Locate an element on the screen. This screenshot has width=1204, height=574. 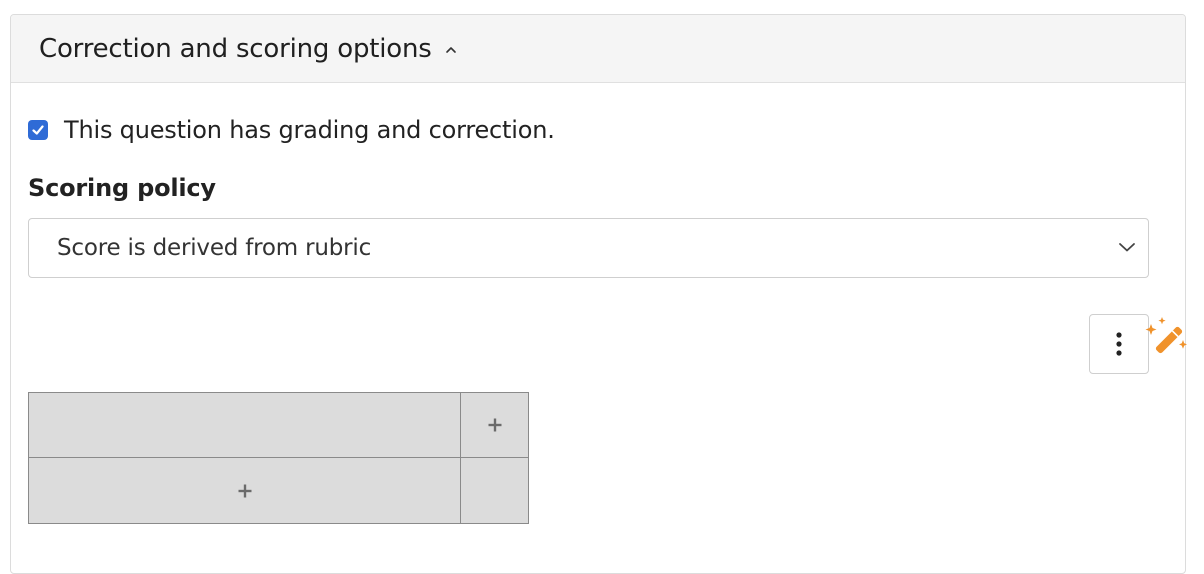
add-column-cell is located at coordinates (494, 425).